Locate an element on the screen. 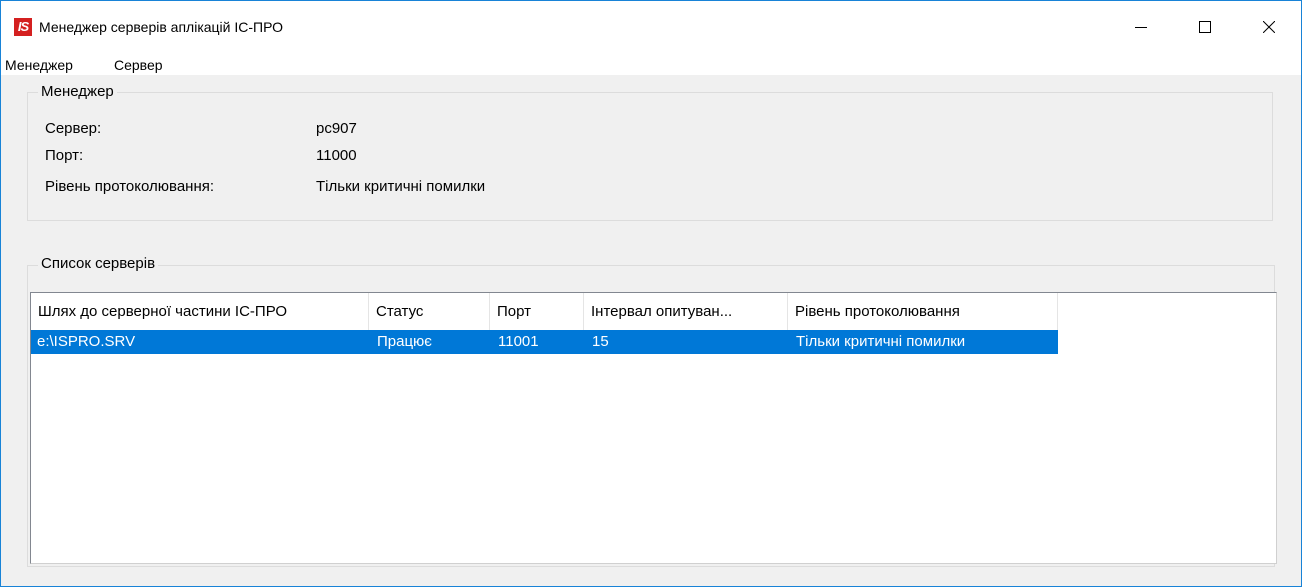 This screenshot has height=587, width=1302. close-button is located at coordinates (1269, 27).